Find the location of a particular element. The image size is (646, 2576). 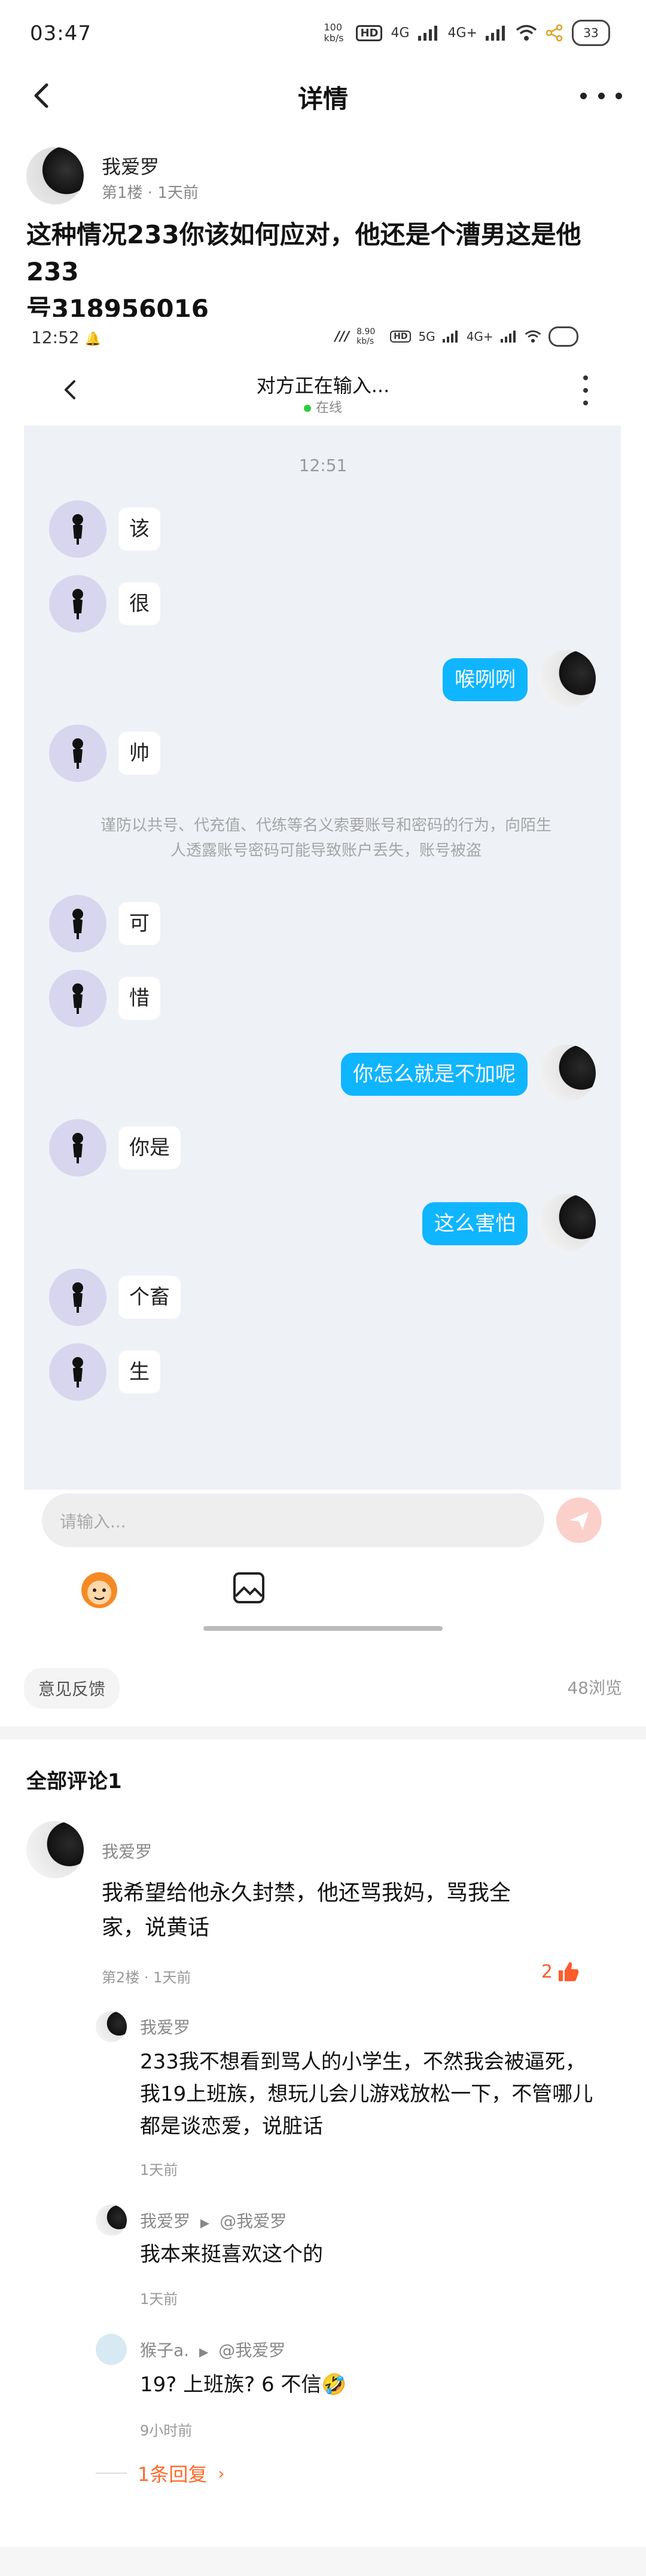

post-author-name: 我爱罗 is located at coordinates (130, 165).